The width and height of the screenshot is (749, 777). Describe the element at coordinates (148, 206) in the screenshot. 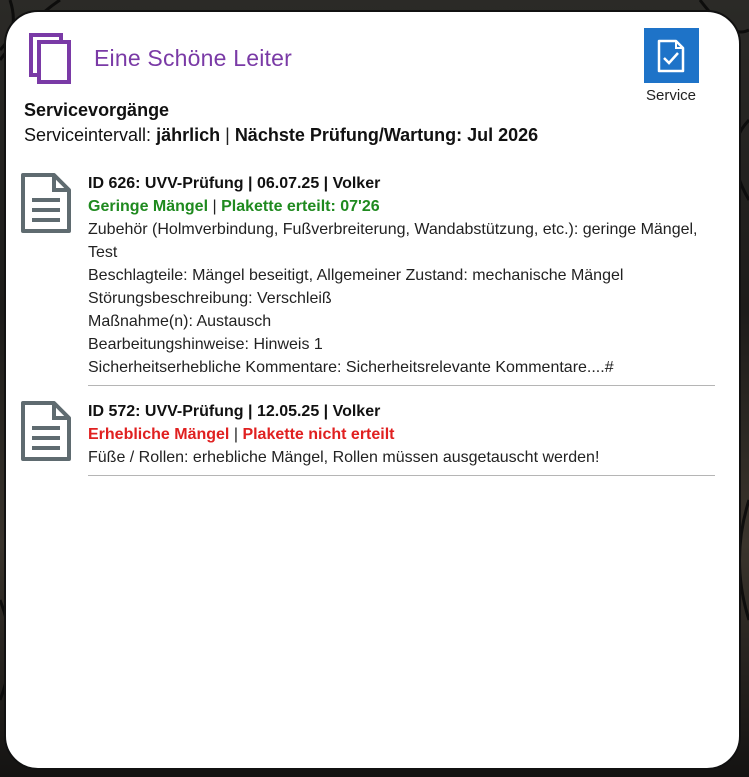

I see `defect-status: Geringe Mängel` at that location.